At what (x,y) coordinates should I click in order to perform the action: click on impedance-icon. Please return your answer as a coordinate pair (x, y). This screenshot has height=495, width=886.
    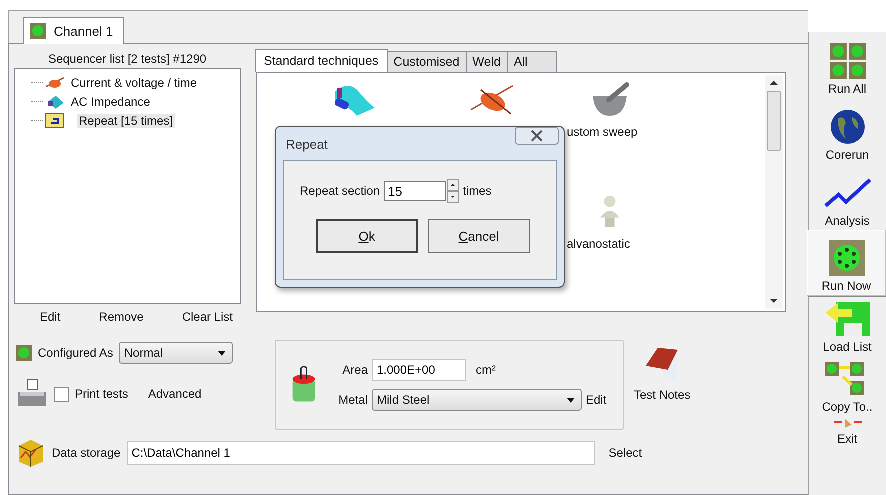
    Looking at the image, I should click on (55, 102).